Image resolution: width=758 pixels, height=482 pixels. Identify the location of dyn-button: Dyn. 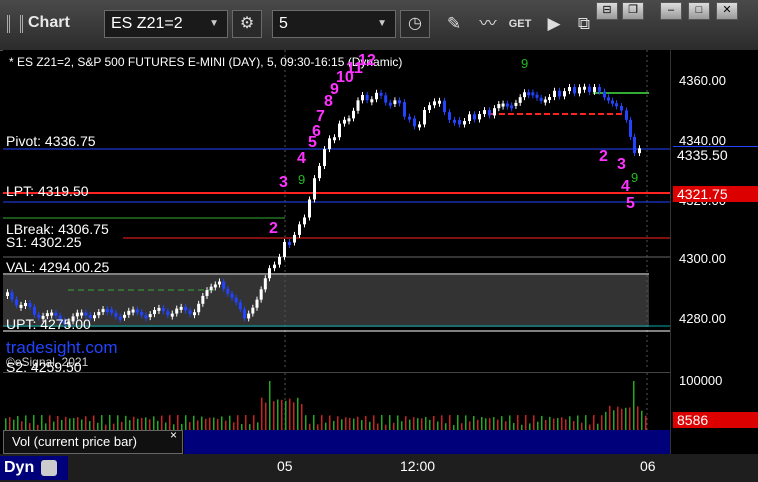
(34, 468).